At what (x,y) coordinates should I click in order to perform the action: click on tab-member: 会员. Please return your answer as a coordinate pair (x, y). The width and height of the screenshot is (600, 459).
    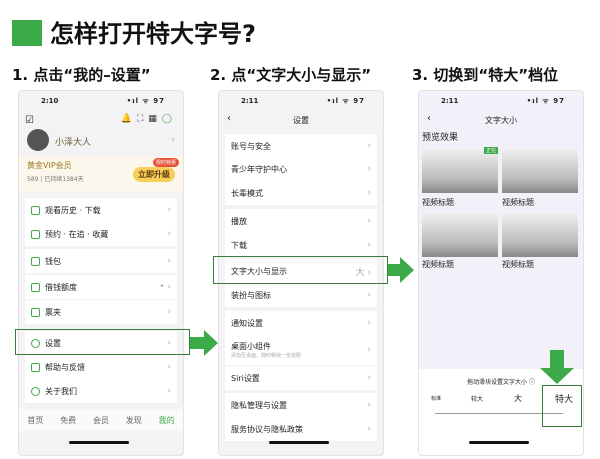
    Looking at the image, I should click on (101, 420).